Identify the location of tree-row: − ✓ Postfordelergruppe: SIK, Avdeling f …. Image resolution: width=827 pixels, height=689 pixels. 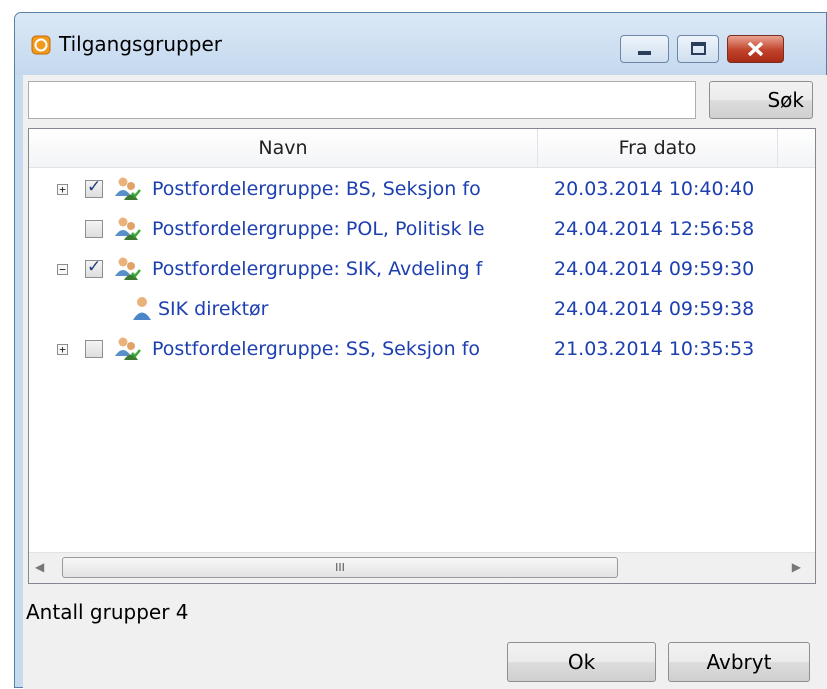
(422, 271).